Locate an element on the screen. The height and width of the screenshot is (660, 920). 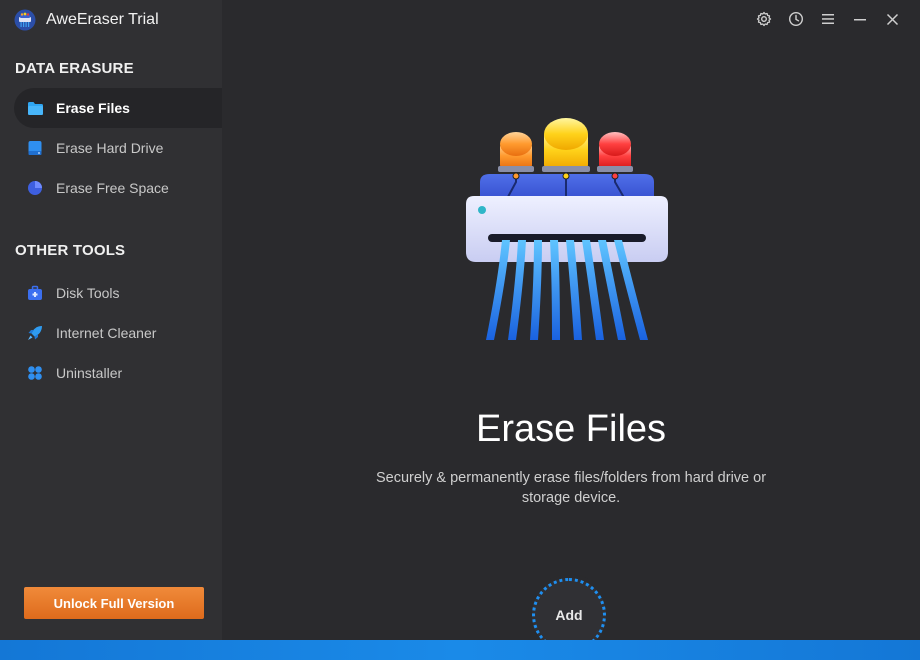
sidebar-item-label: Disk Tools is located at coordinates (88, 293).